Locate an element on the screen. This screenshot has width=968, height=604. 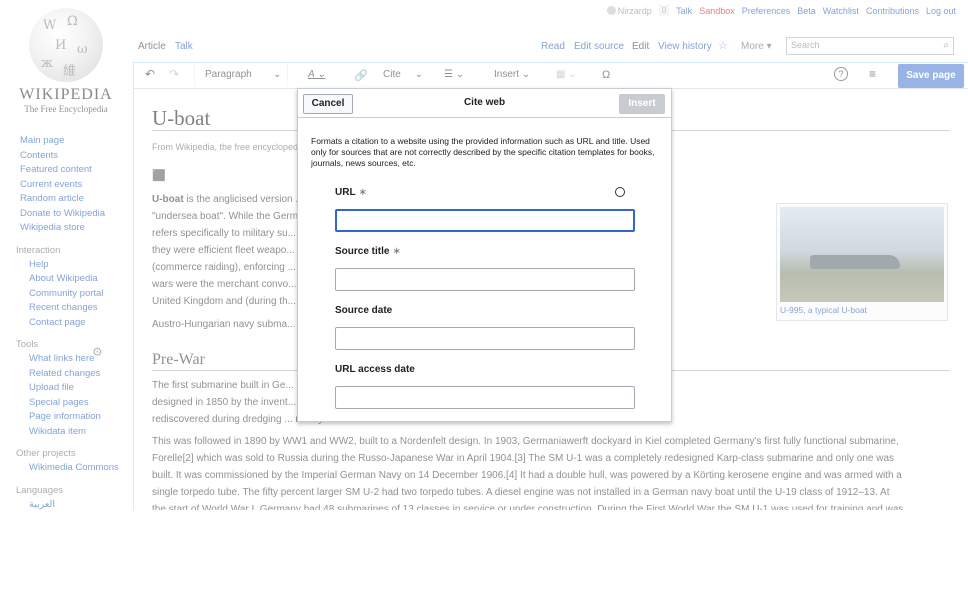
url-access-date-label: URL access date is located at coordinates (375, 369).